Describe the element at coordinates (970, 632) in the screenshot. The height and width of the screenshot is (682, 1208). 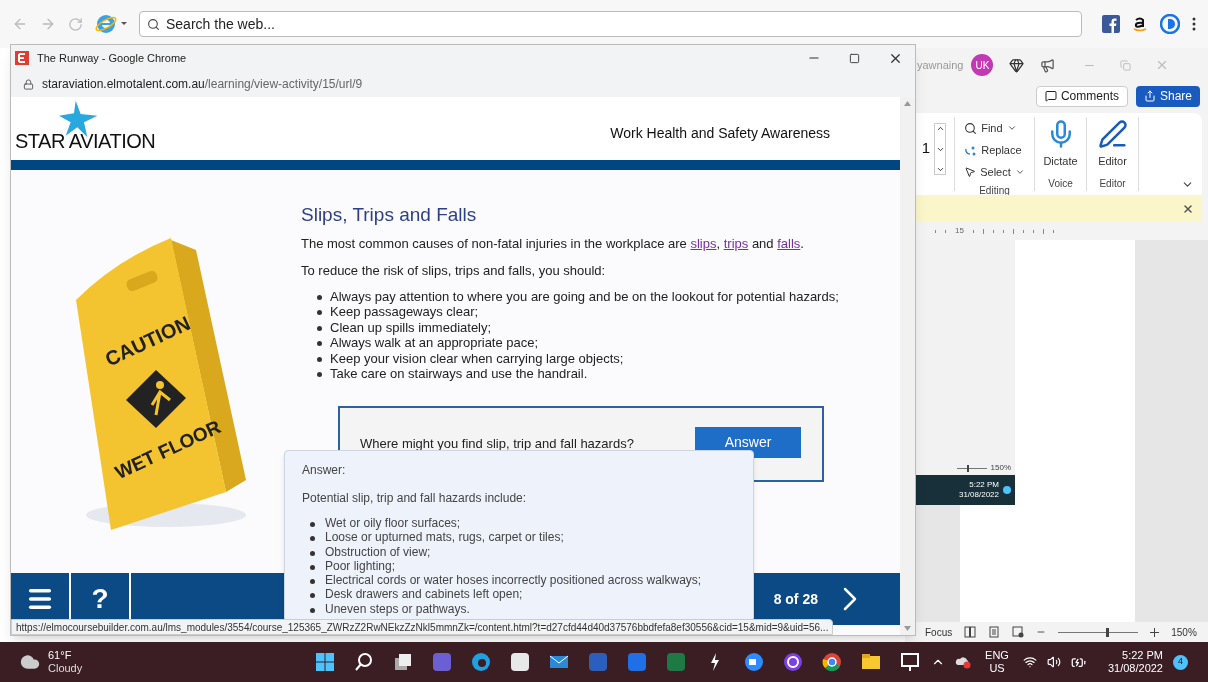
I see `read-mode-icon` at that location.